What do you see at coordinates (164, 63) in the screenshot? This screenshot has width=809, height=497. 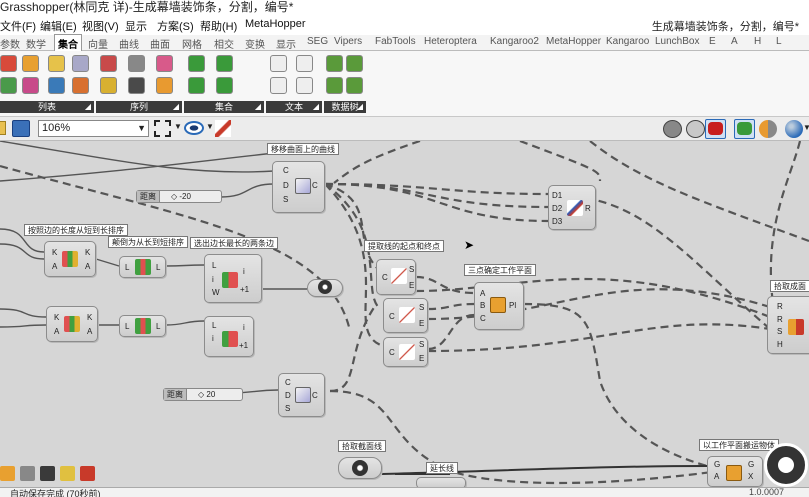 I see `series-icon` at bounding box center [164, 63].